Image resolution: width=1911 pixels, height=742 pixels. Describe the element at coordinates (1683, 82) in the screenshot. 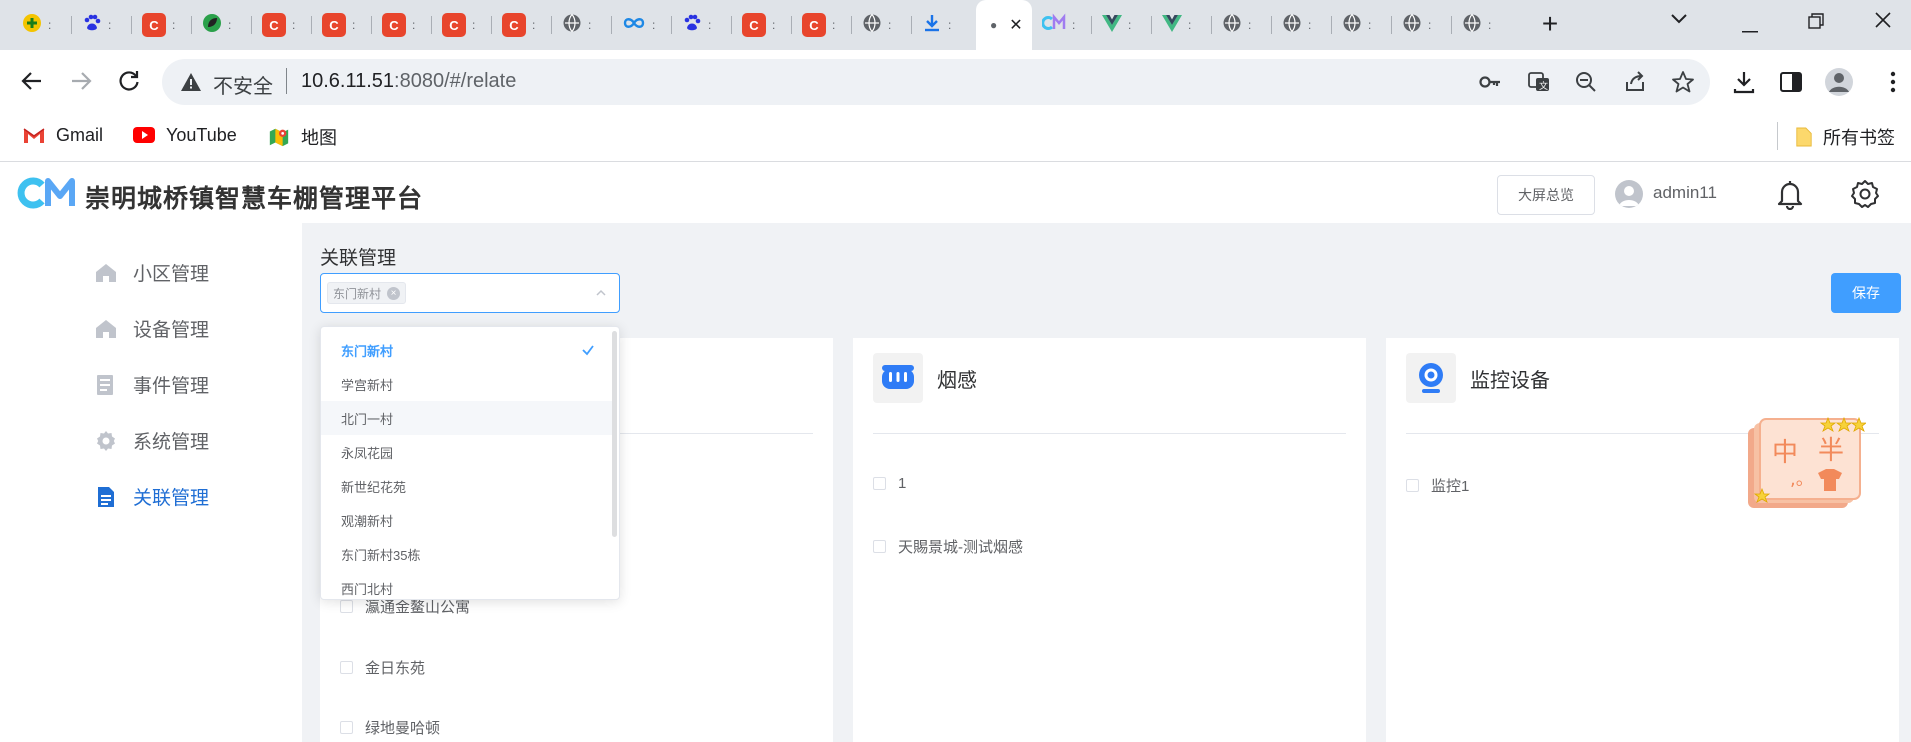

I see `bookmark-star-icon` at that location.